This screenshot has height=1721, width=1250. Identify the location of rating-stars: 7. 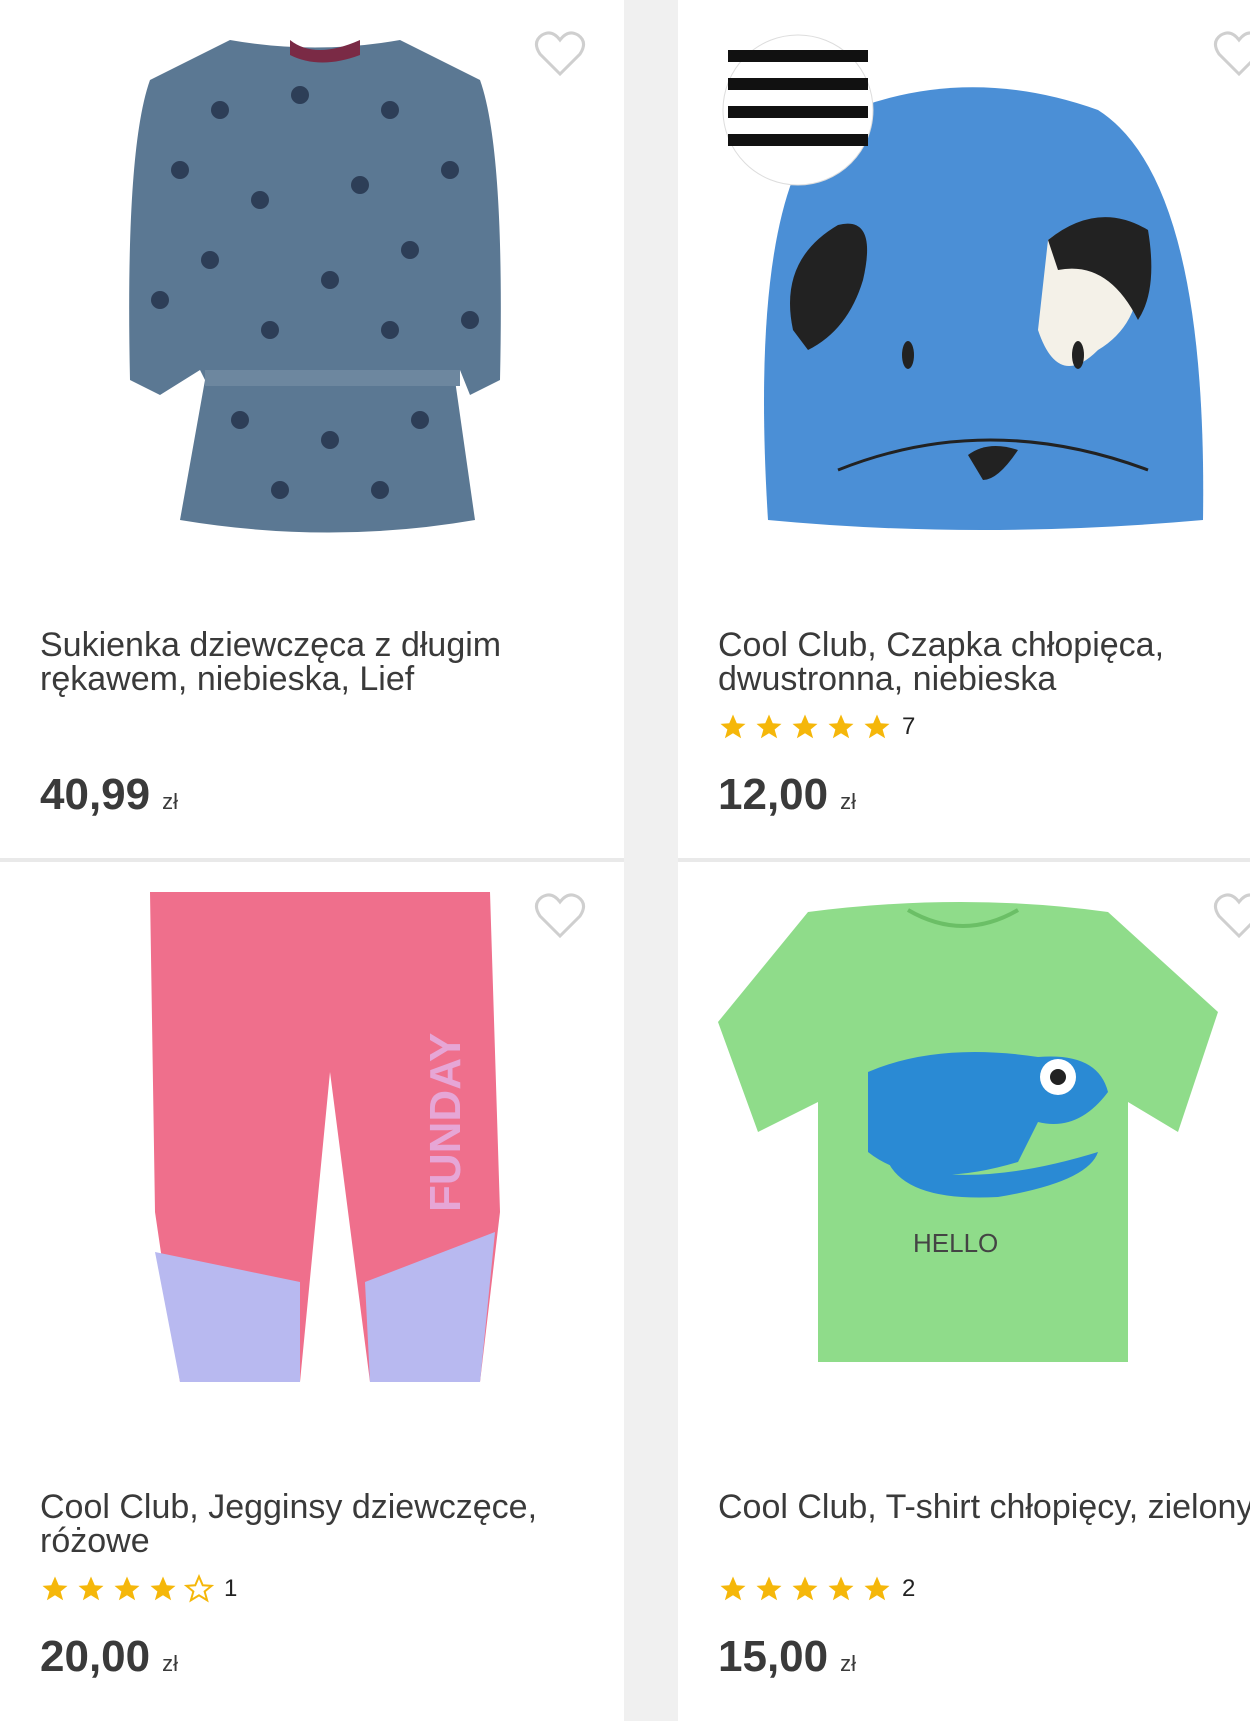
(816, 727).